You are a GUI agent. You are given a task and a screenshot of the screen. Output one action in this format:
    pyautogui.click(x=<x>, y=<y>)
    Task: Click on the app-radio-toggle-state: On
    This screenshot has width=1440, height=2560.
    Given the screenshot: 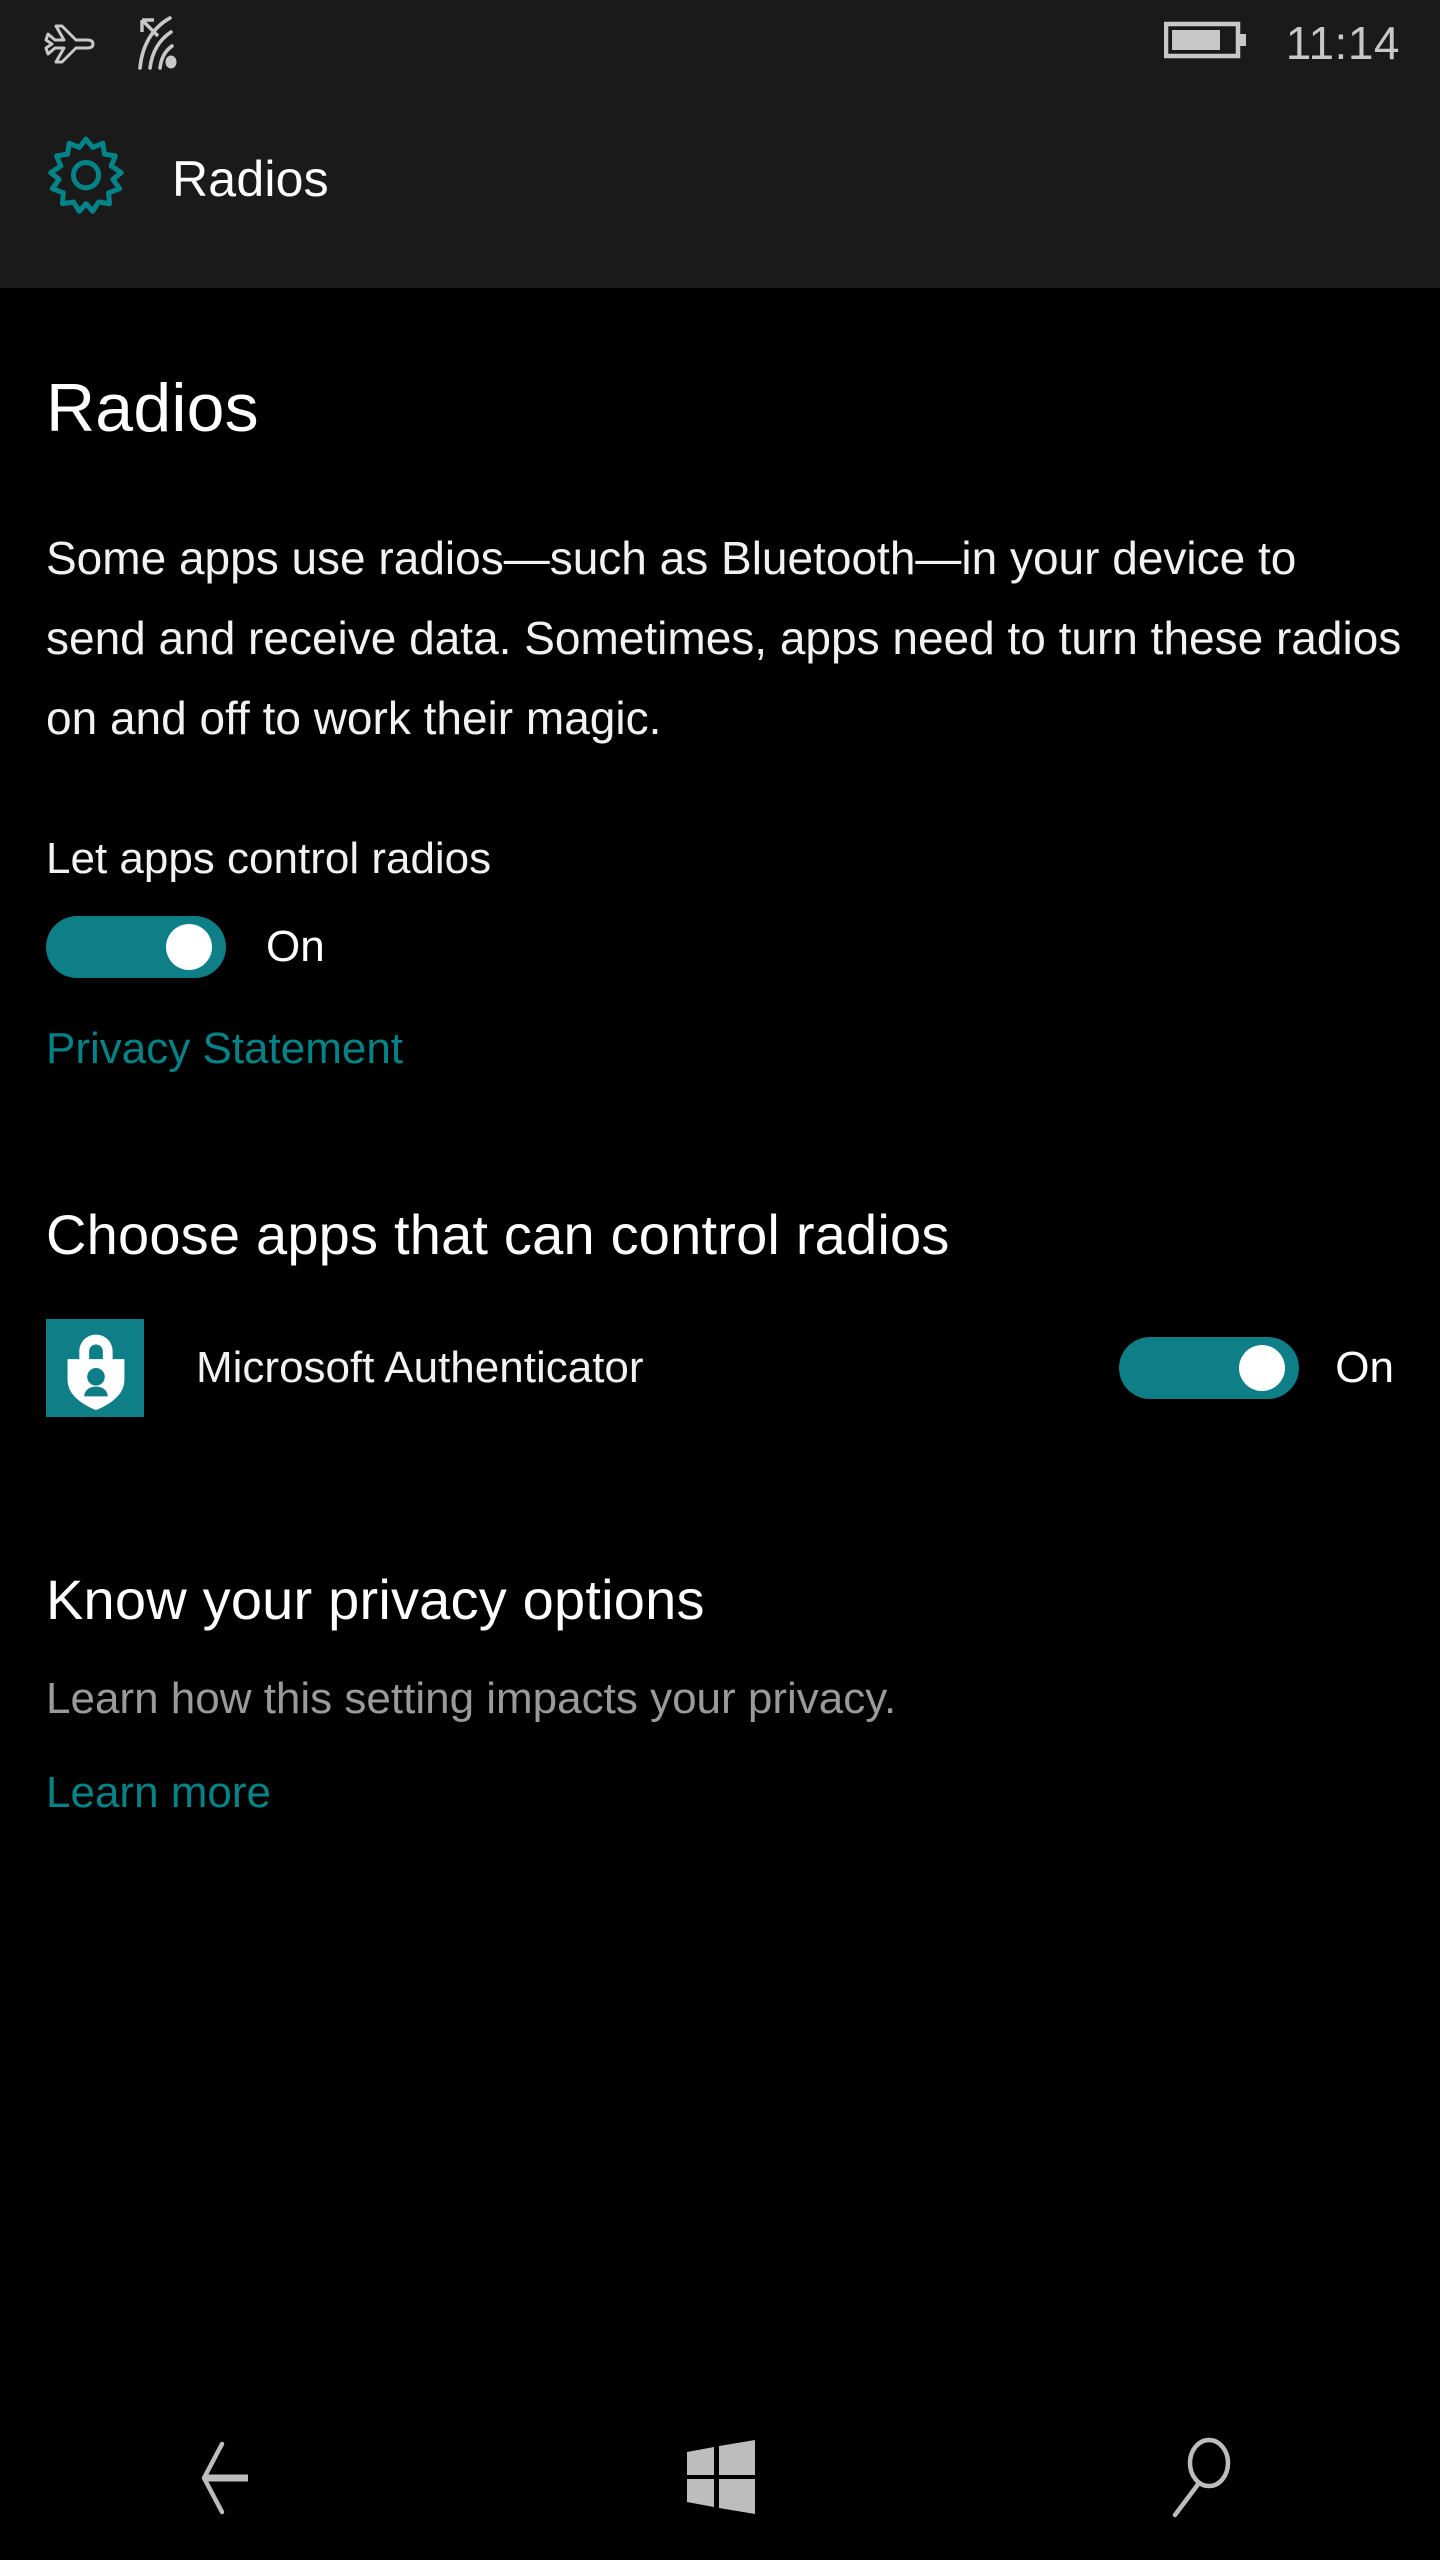 What is the action you would take?
    pyautogui.click(x=1364, y=1367)
    